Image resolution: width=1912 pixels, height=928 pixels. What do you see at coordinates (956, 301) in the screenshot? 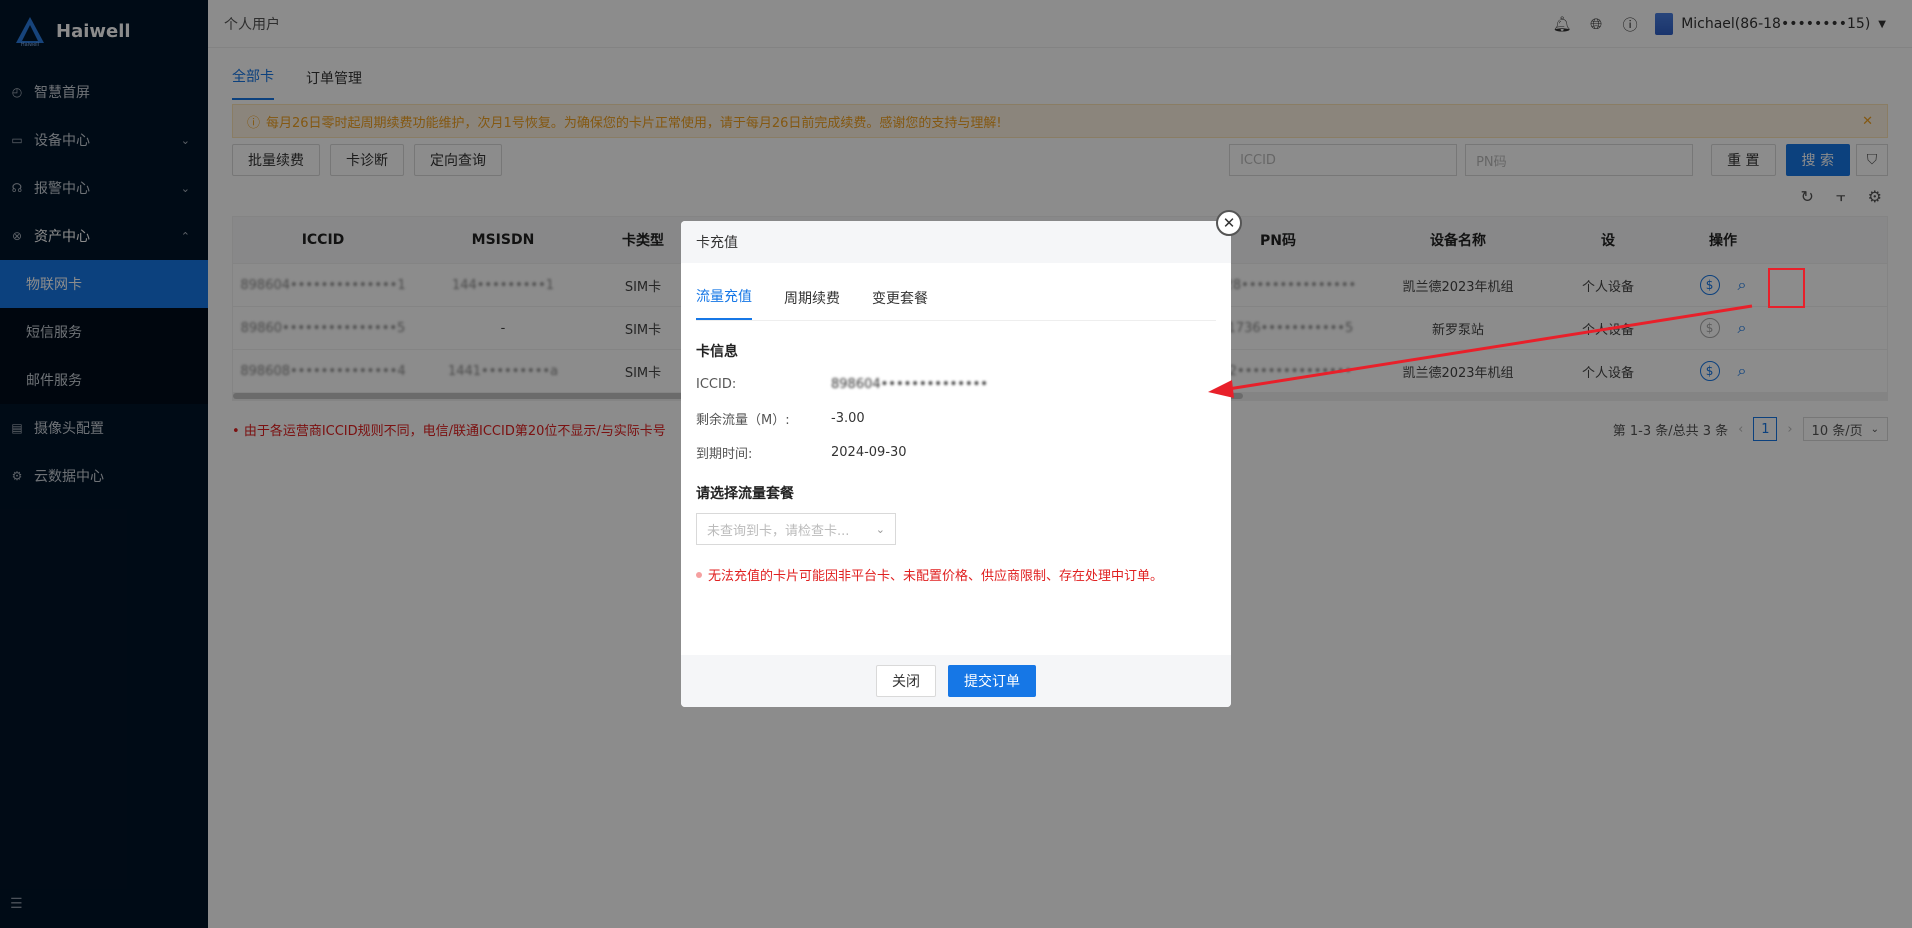
I see `modal-tabs: 流量充值 周期续费 变更套餐` at bounding box center [956, 301].